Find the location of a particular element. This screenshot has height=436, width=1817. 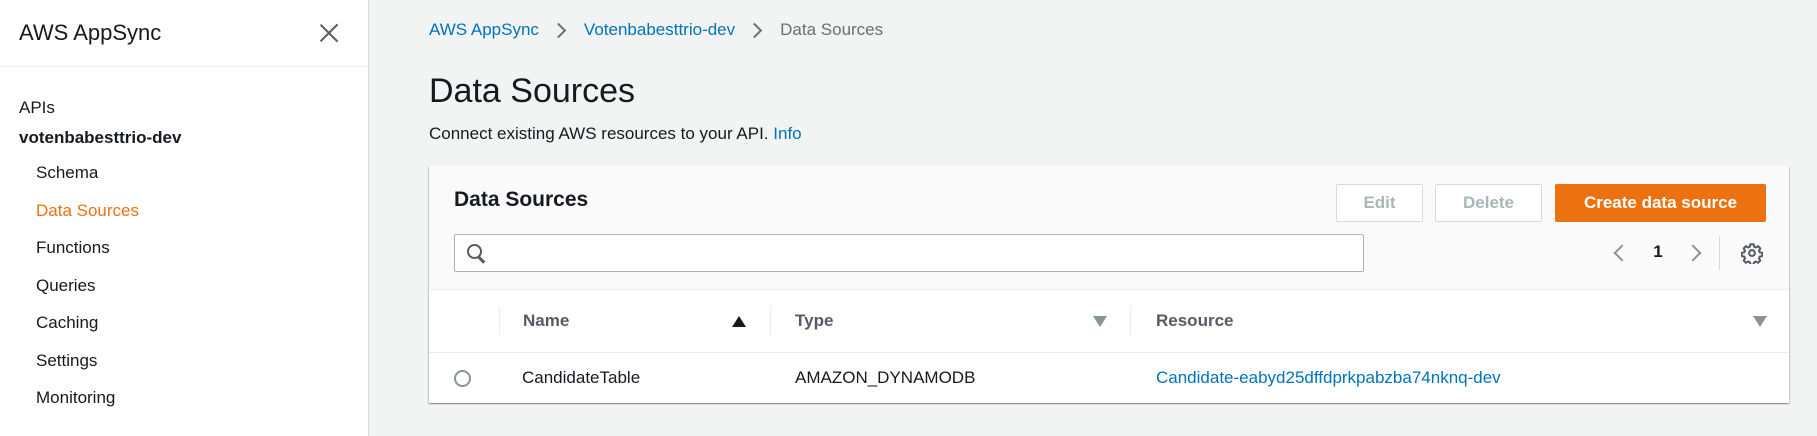

sort-ascending-icon is located at coordinates (739, 321).